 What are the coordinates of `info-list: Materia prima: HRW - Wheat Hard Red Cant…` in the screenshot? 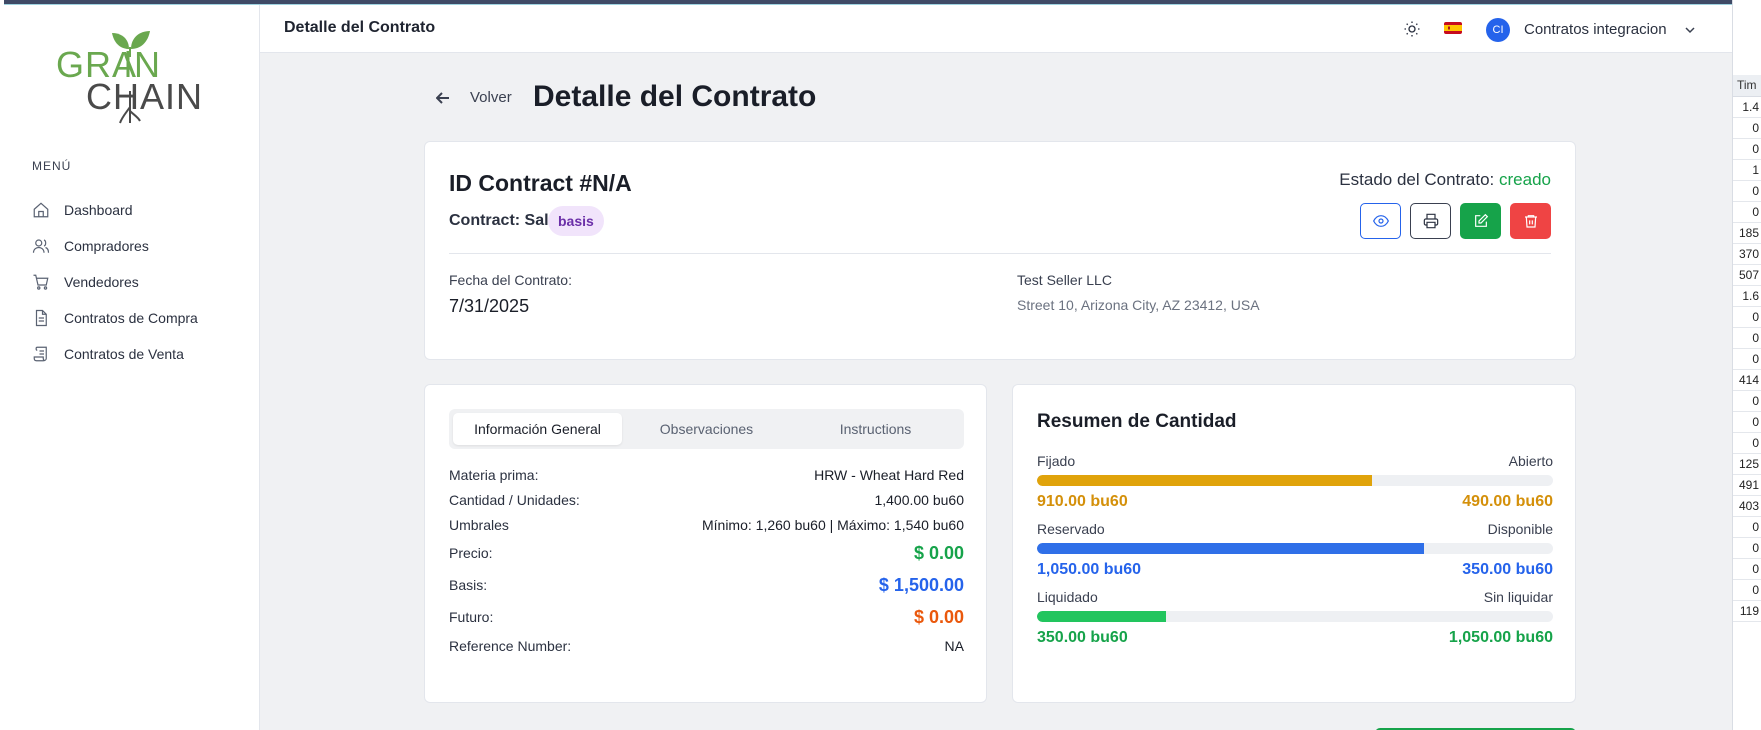 It's located at (706, 560).